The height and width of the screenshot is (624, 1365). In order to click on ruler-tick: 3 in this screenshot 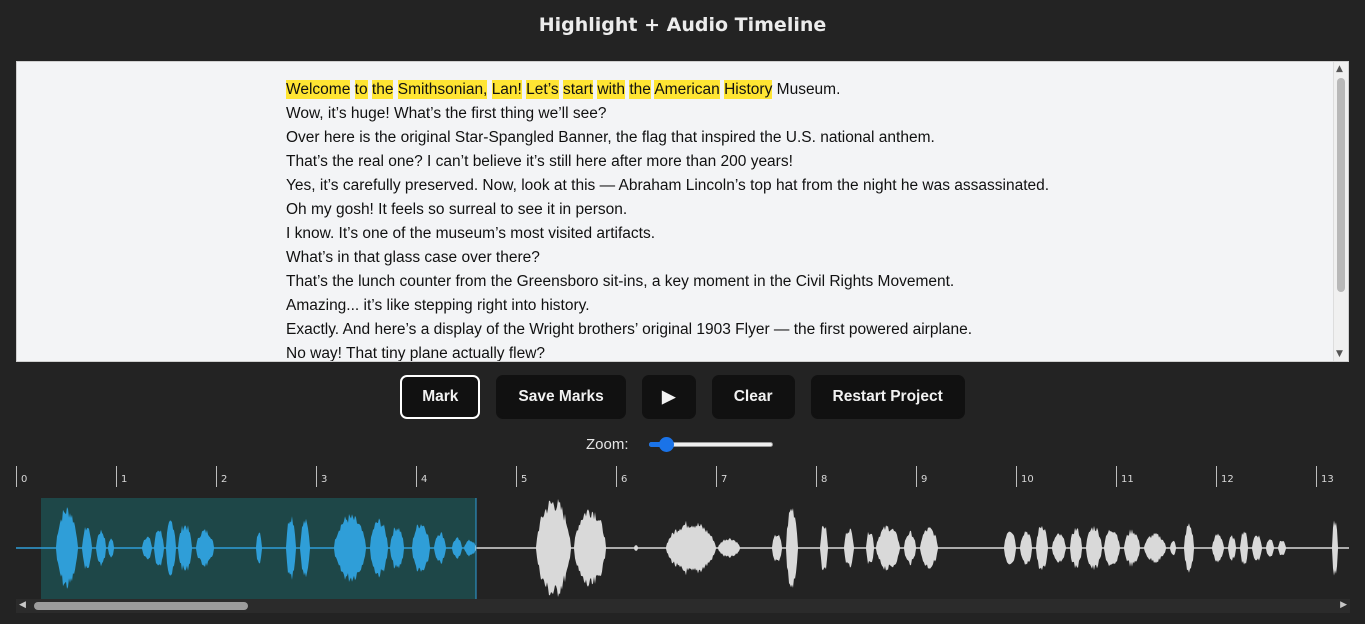, I will do `click(321, 476)`.